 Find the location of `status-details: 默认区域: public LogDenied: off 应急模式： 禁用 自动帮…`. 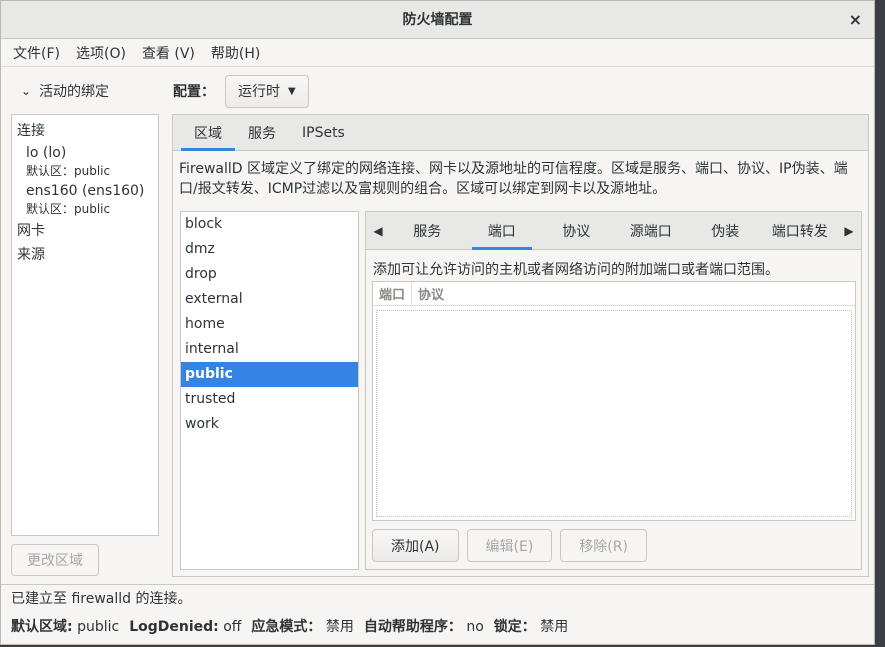

status-details: 默认区域: public LogDenied: off 应急模式： 禁用 自动帮… is located at coordinates (442, 627).